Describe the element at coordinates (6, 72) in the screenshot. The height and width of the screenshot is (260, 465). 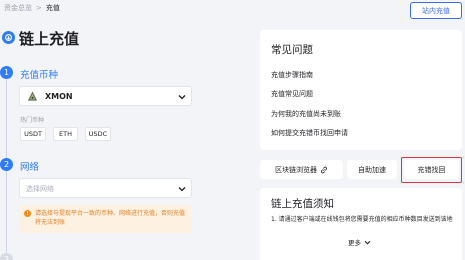
I see `step-1-number: 1` at that location.